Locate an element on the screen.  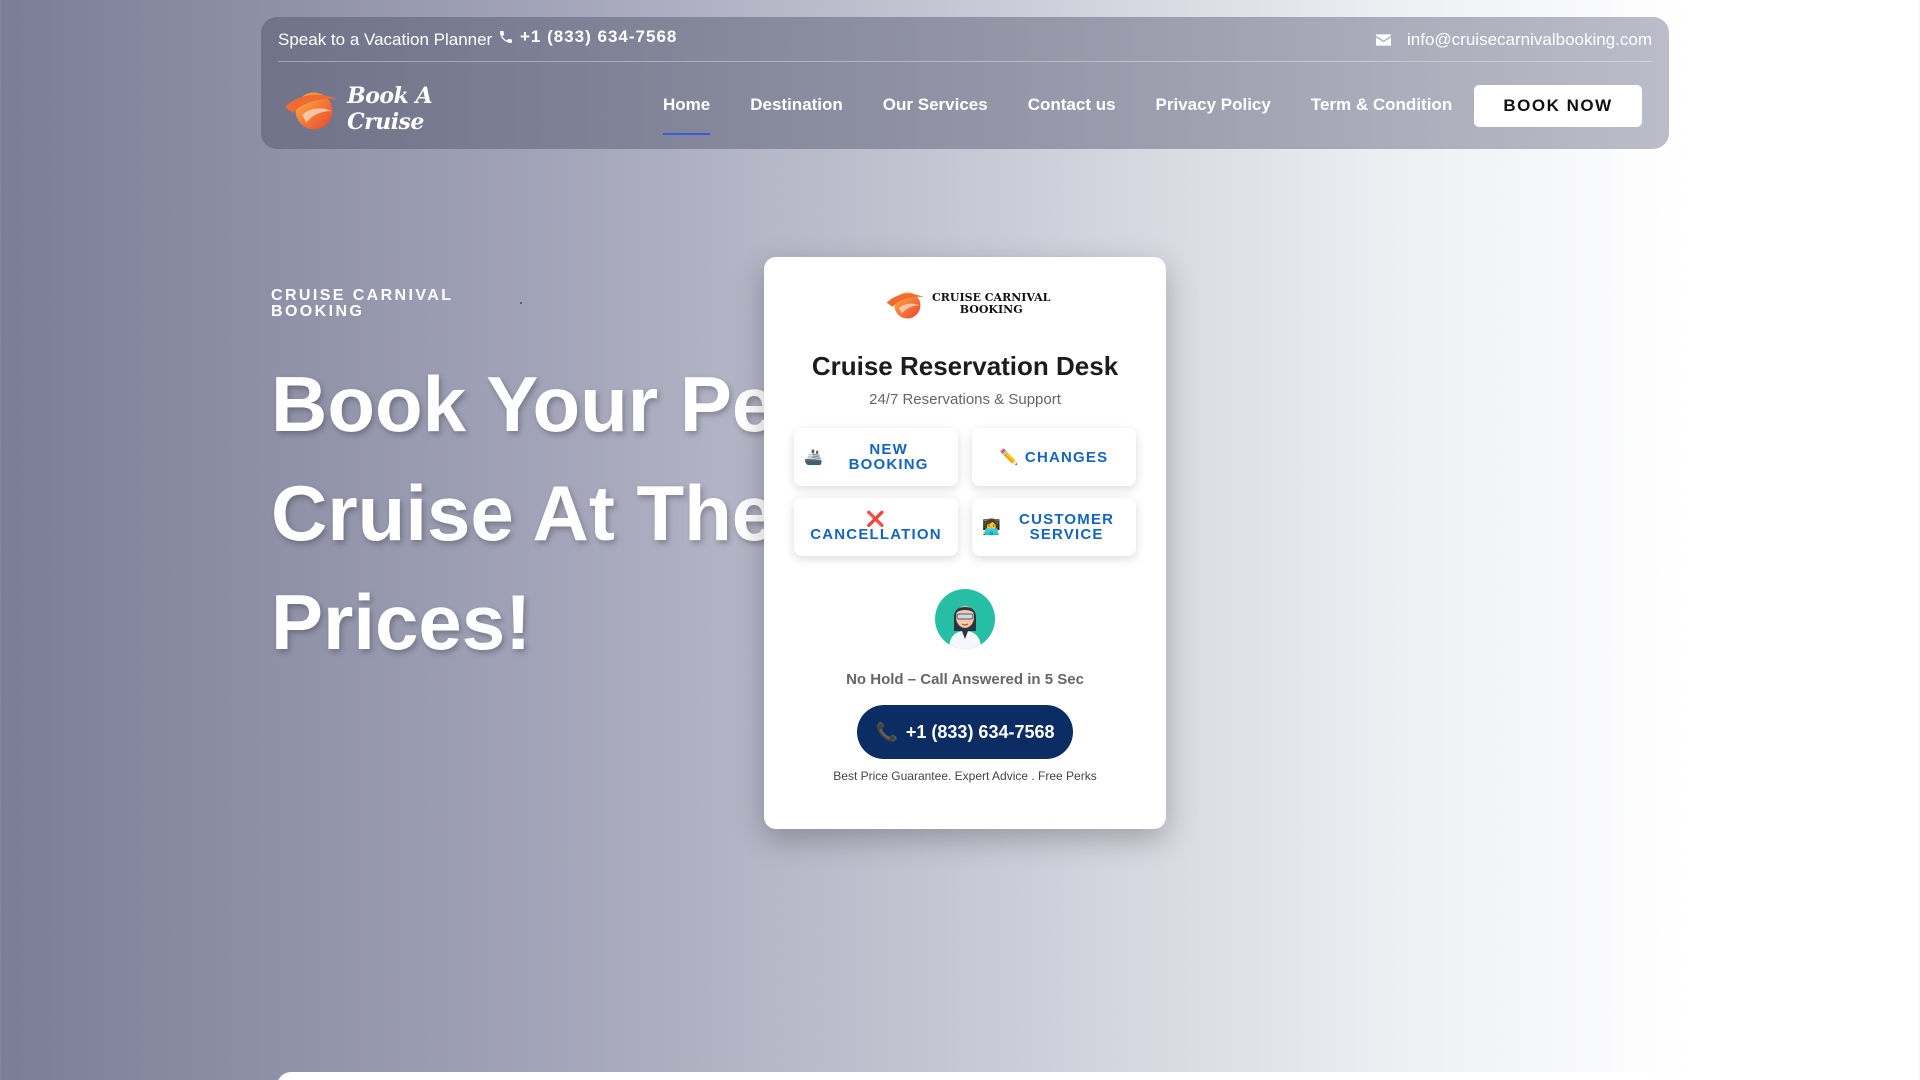
cross-icon: ❌ is located at coordinates (876, 519).